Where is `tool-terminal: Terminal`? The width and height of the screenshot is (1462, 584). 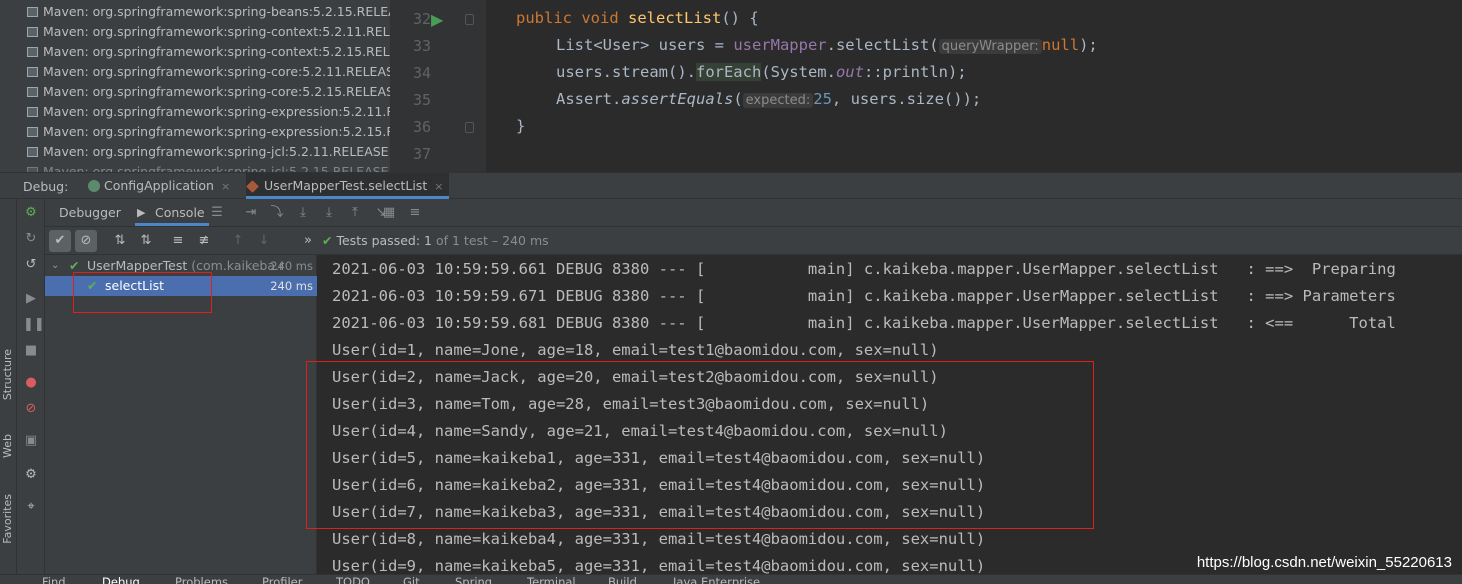
tool-terminal: Terminal is located at coordinates (551, 579).